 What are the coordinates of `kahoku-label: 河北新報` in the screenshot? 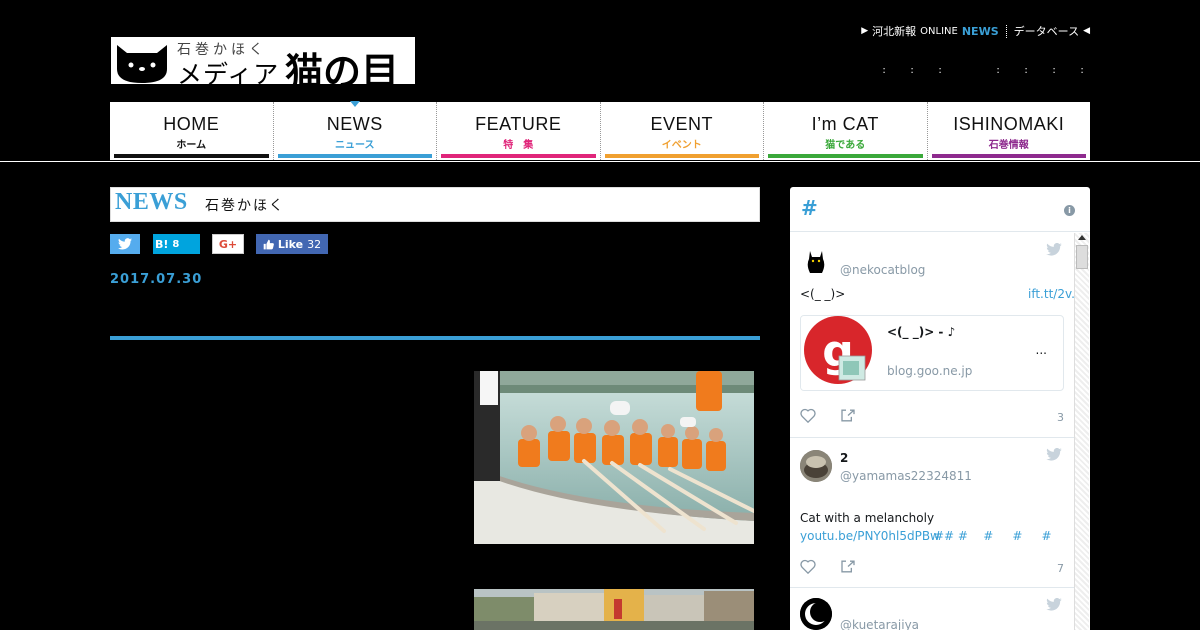 It's located at (894, 31).